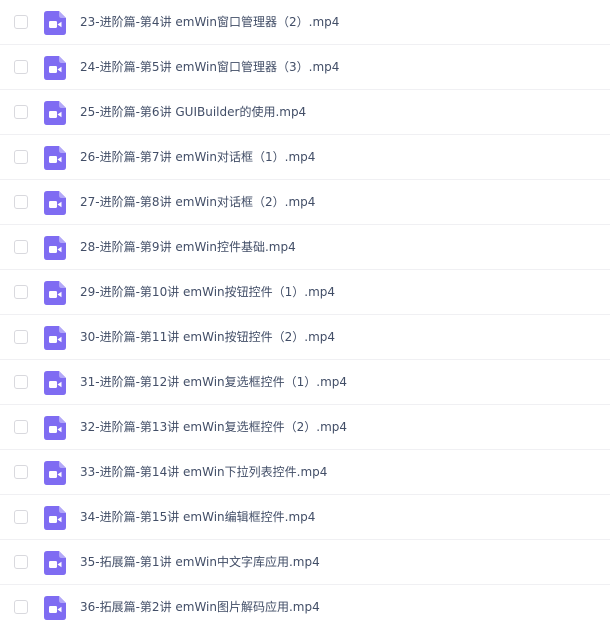 The height and width of the screenshot is (624, 610). What do you see at coordinates (207, 337) in the screenshot?
I see `file-name: 30-进阶篇-第11讲 emWin按钮控件（2）.mp4` at bounding box center [207, 337].